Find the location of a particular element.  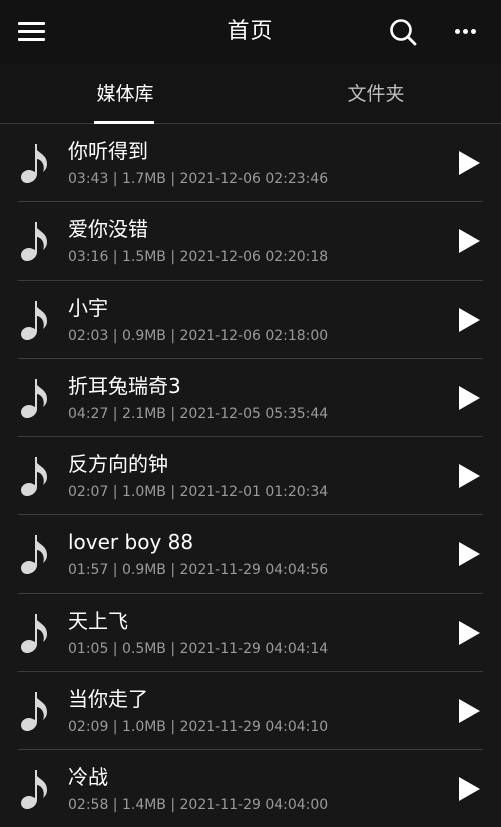

song-title: lover boy 88 is located at coordinates (131, 542).